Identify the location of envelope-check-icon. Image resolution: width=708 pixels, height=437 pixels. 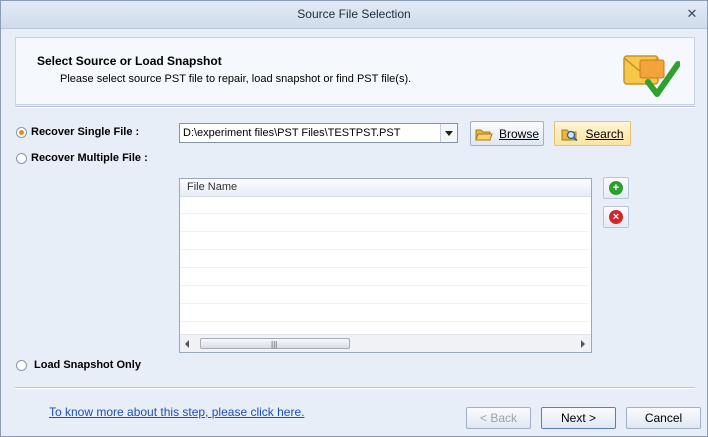
(651, 76).